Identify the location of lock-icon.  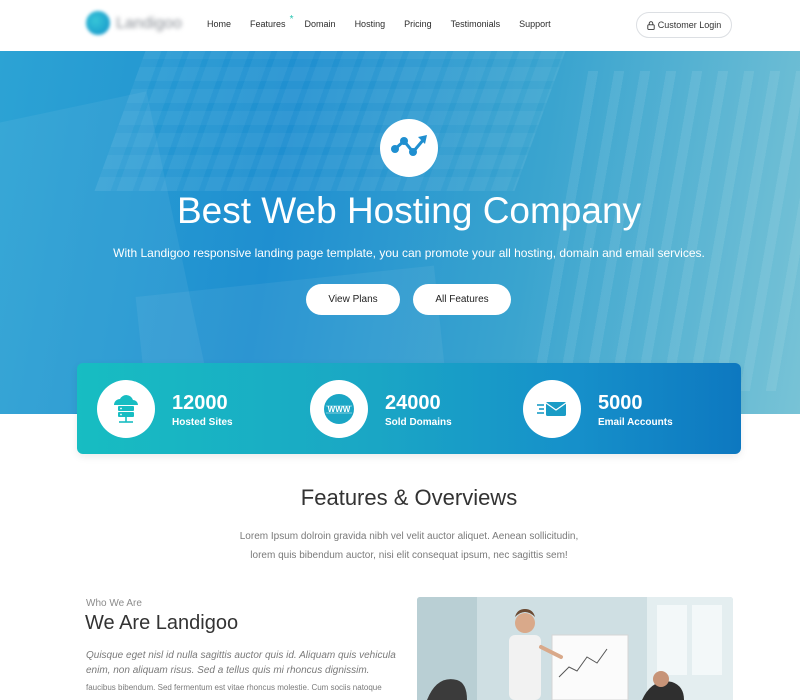
(651, 25).